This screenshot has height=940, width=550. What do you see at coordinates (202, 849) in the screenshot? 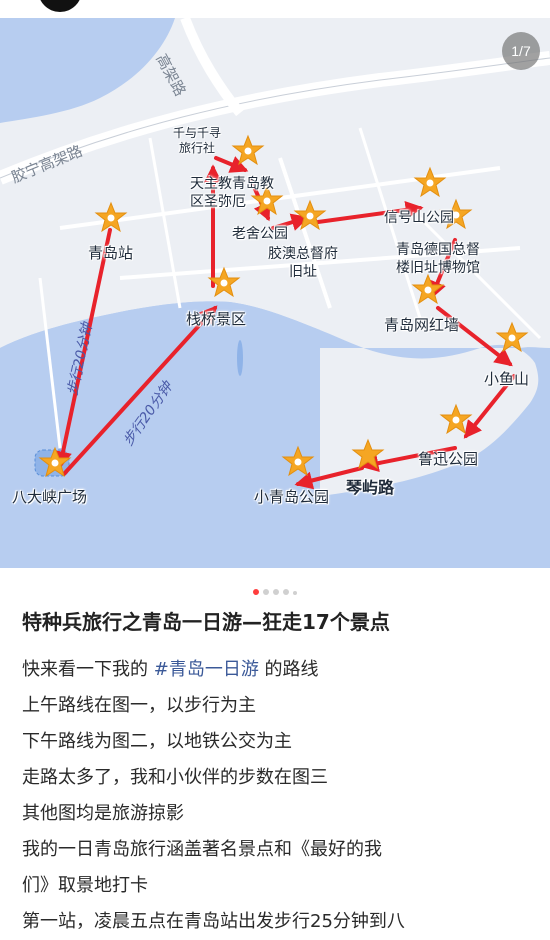
I see `post-line: 我的一日青岛旅行涵盖著名景点和《最好的我` at bounding box center [202, 849].